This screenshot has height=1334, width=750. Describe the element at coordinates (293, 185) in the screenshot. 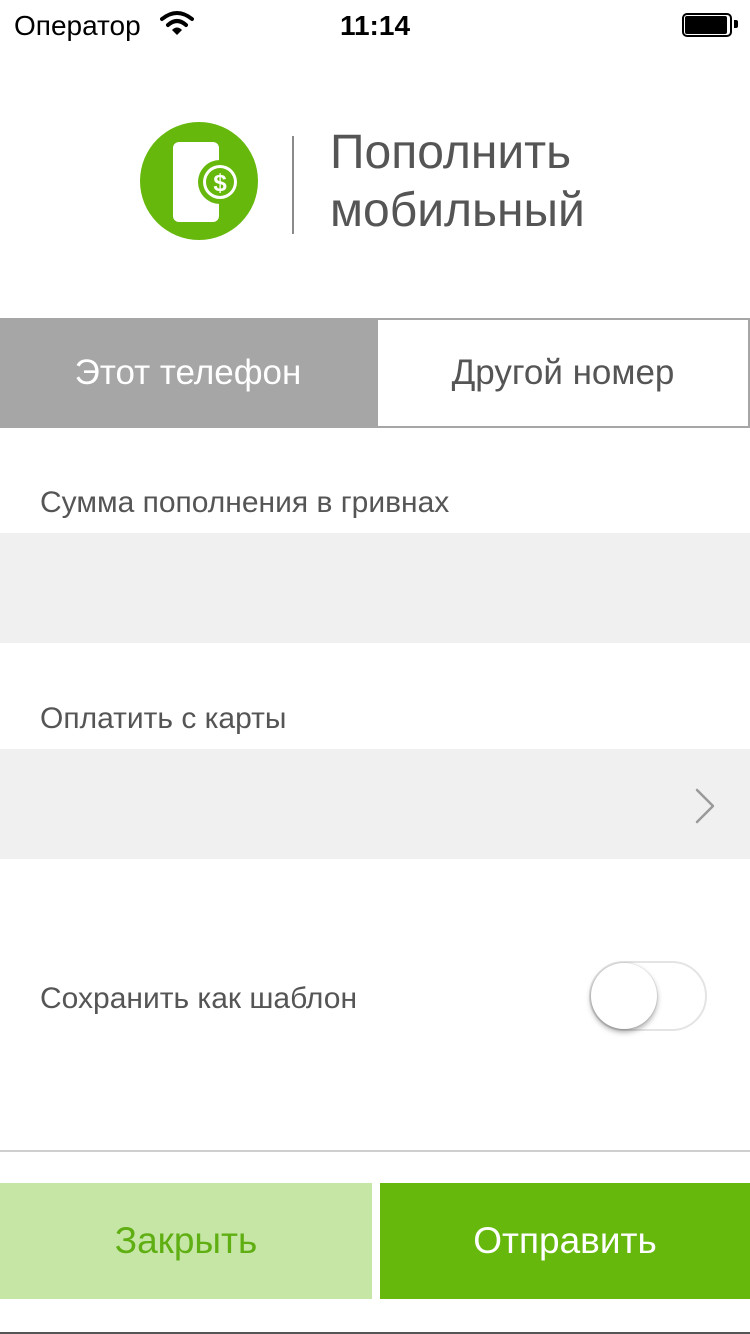

I see `header-divider` at that location.